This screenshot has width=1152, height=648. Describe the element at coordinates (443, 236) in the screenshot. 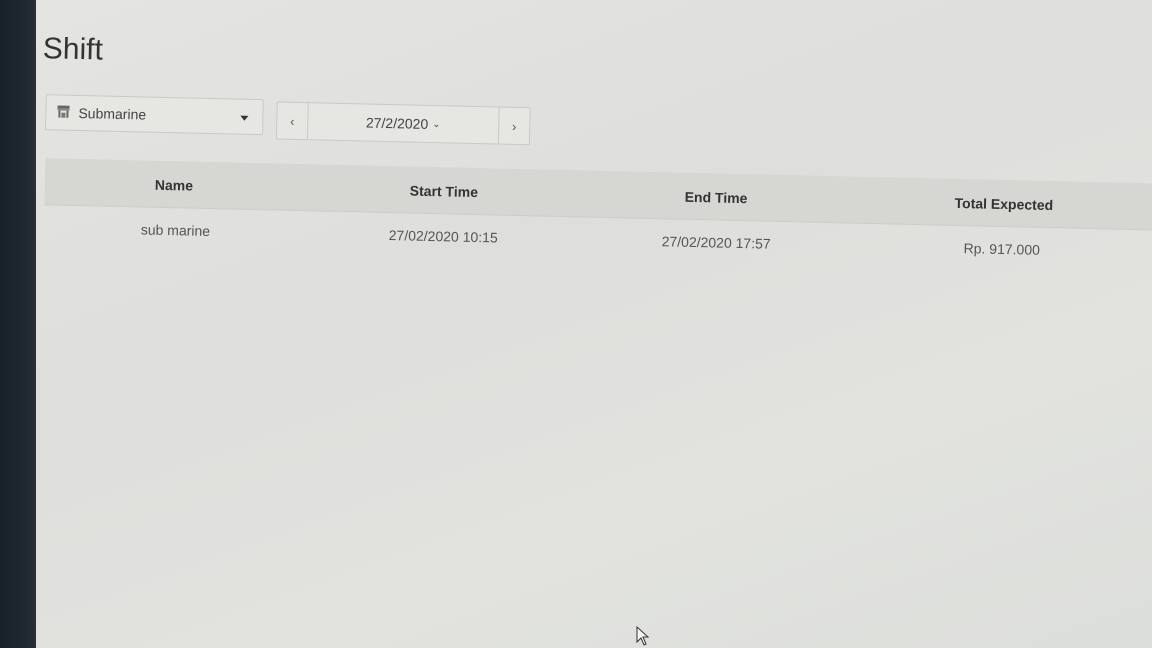

I see `cell-start-time: 27/02/2020 10:15` at that location.